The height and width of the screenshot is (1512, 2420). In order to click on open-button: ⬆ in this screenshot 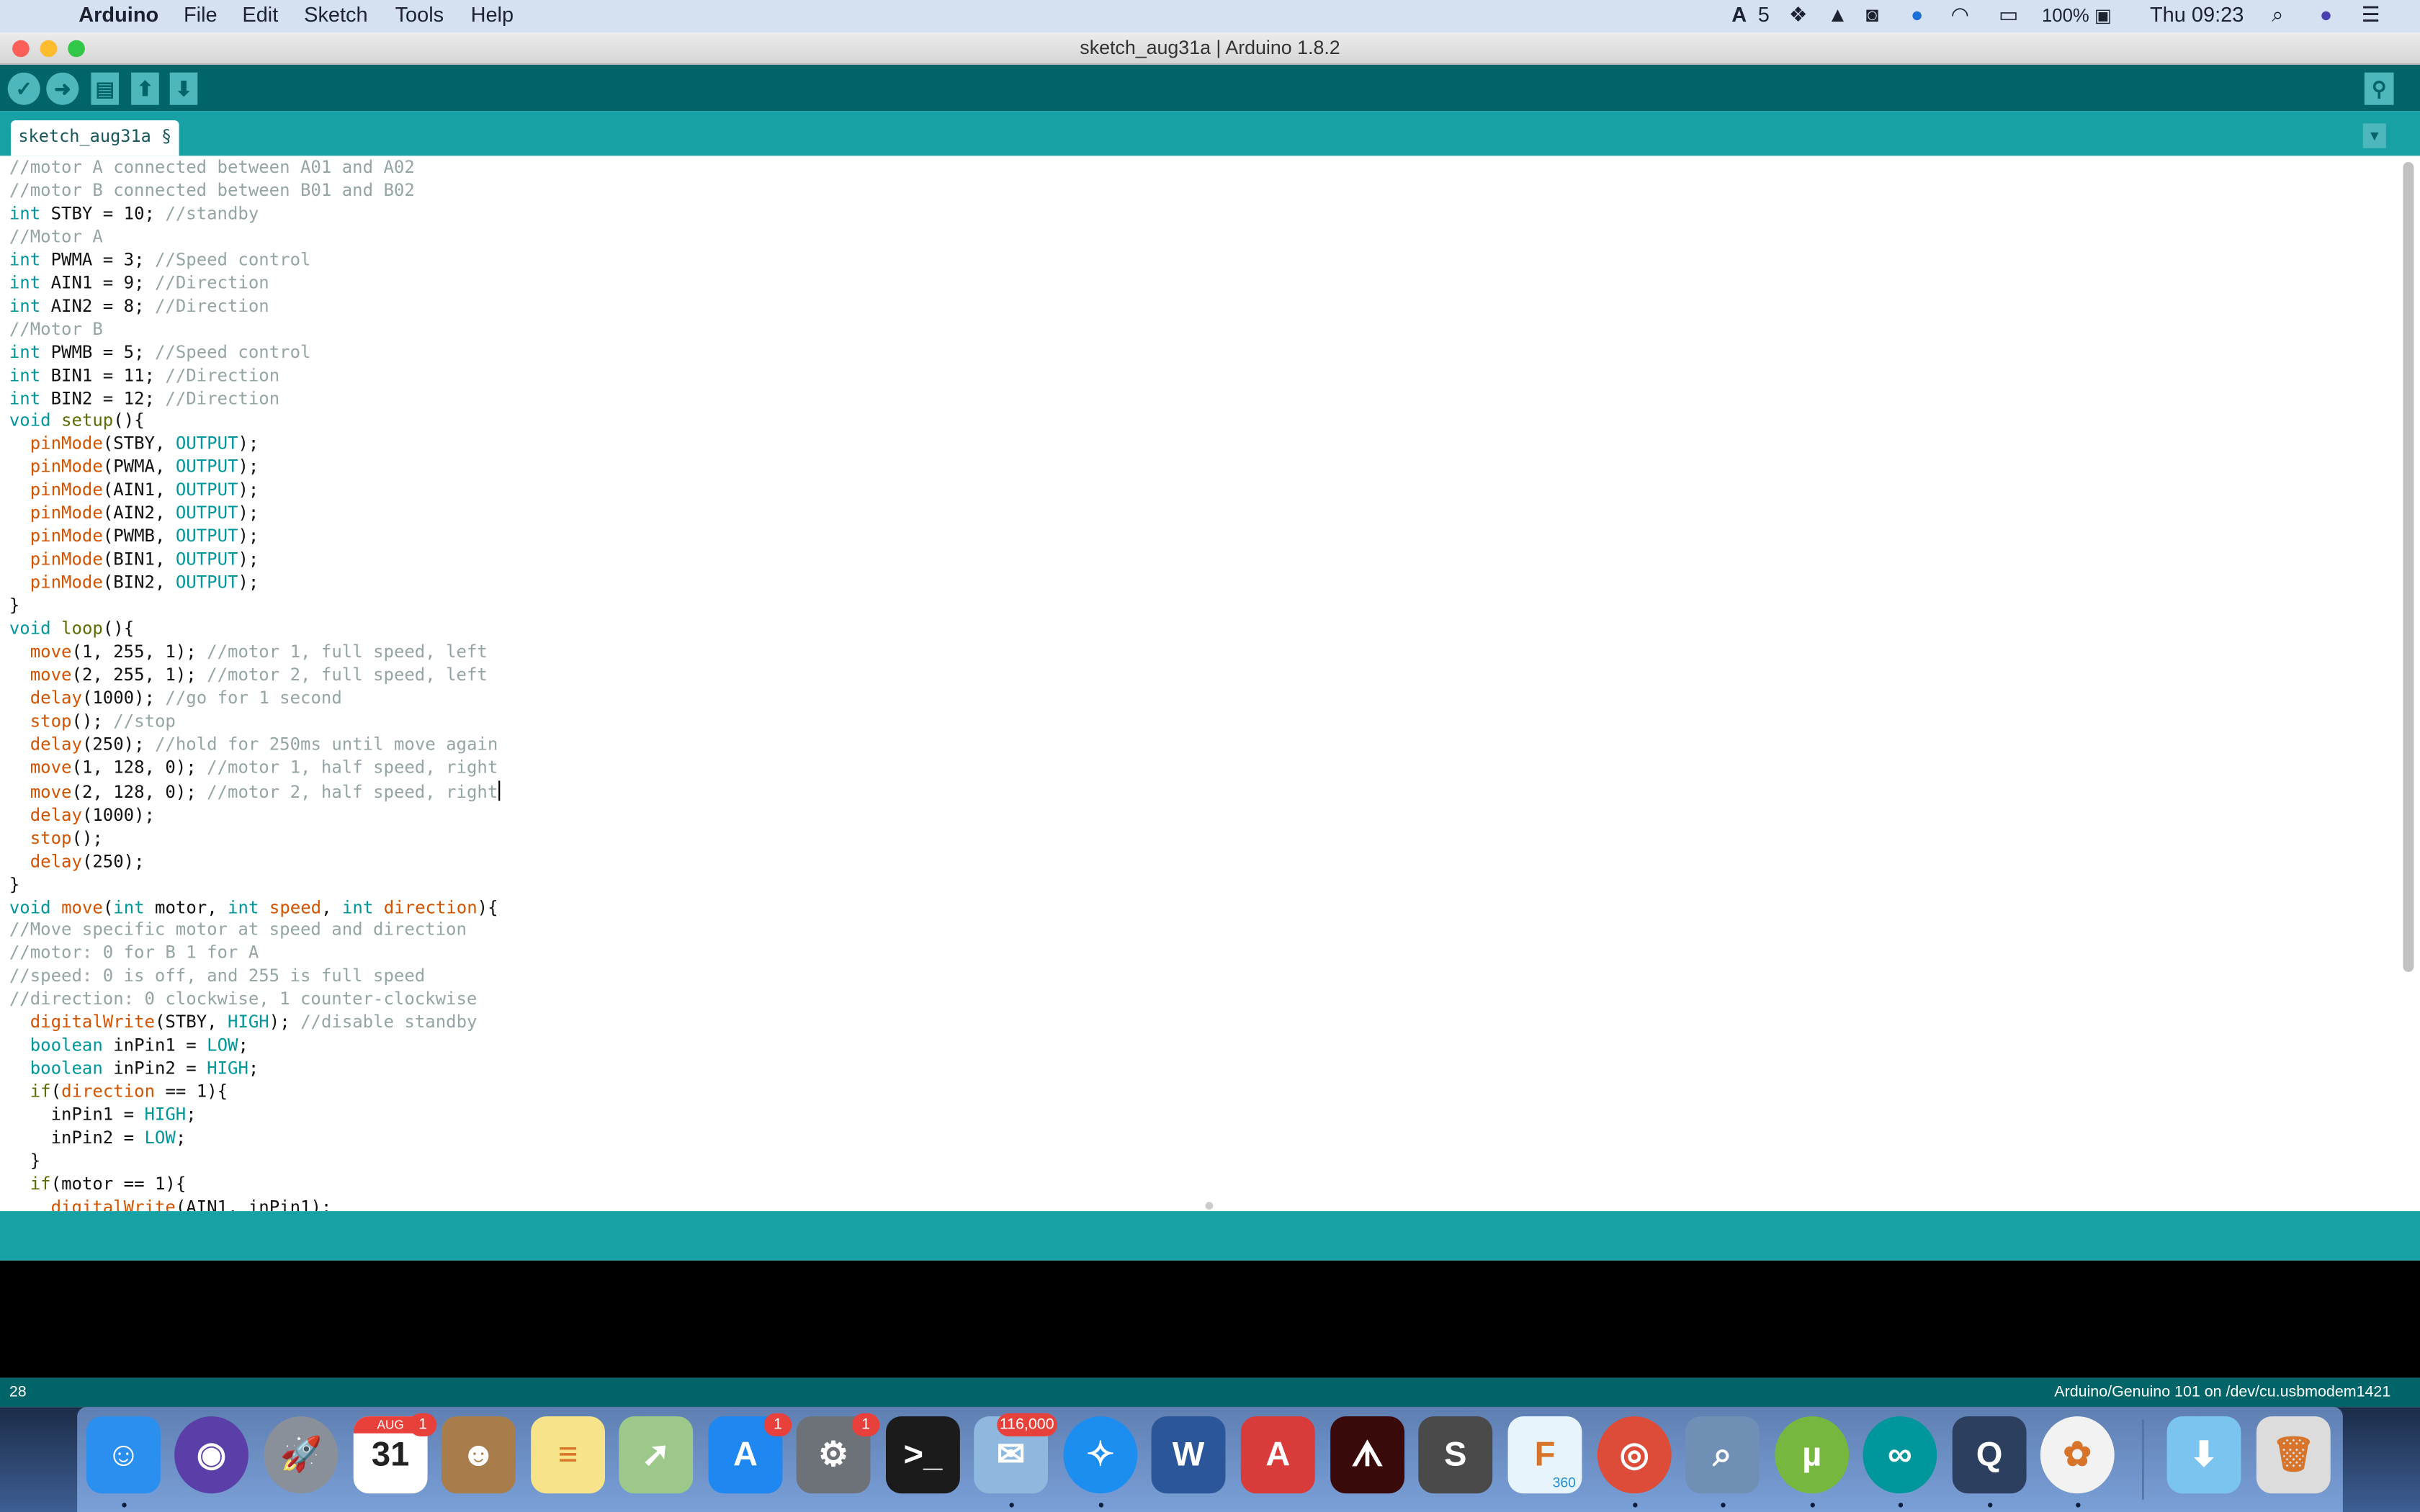, I will do `click(145, 88)`.